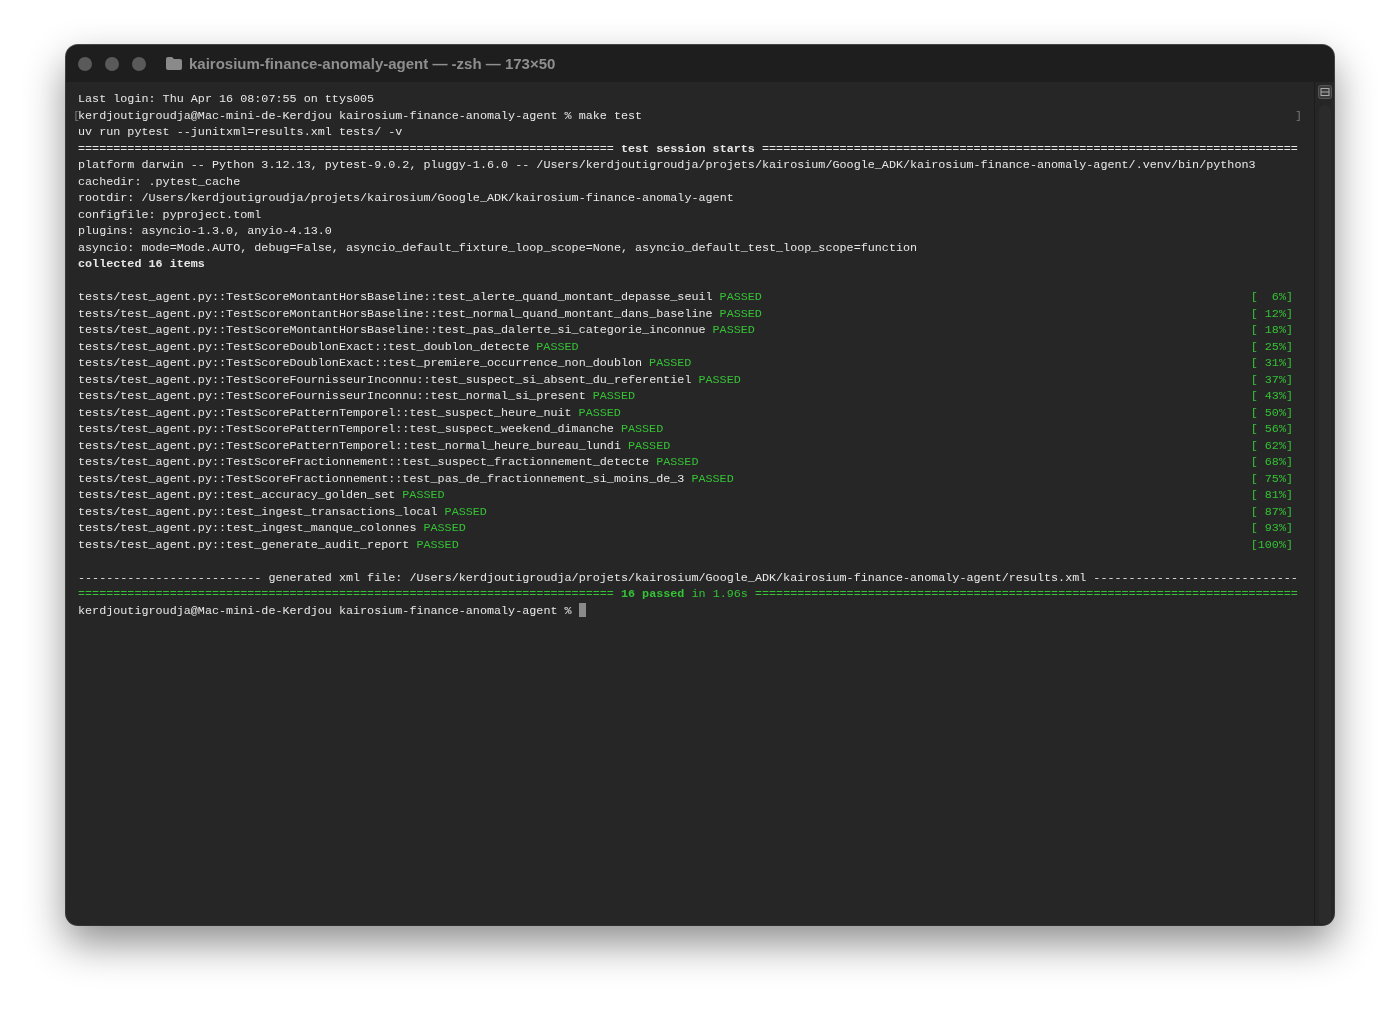 The height and width of the screenshot is (1013, 1400). I want to click on progress-percent: [ 93%], so click(1271, 528).